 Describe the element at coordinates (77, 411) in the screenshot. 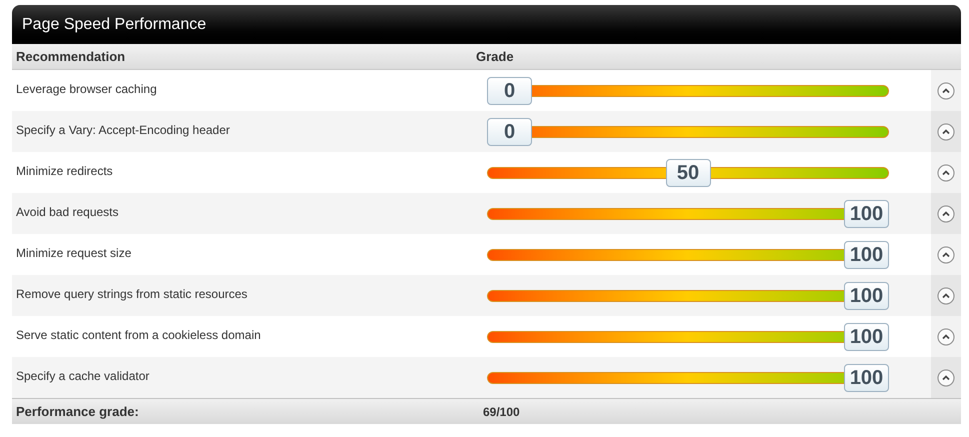

I see `footer-label: Performance grade:` at that location.